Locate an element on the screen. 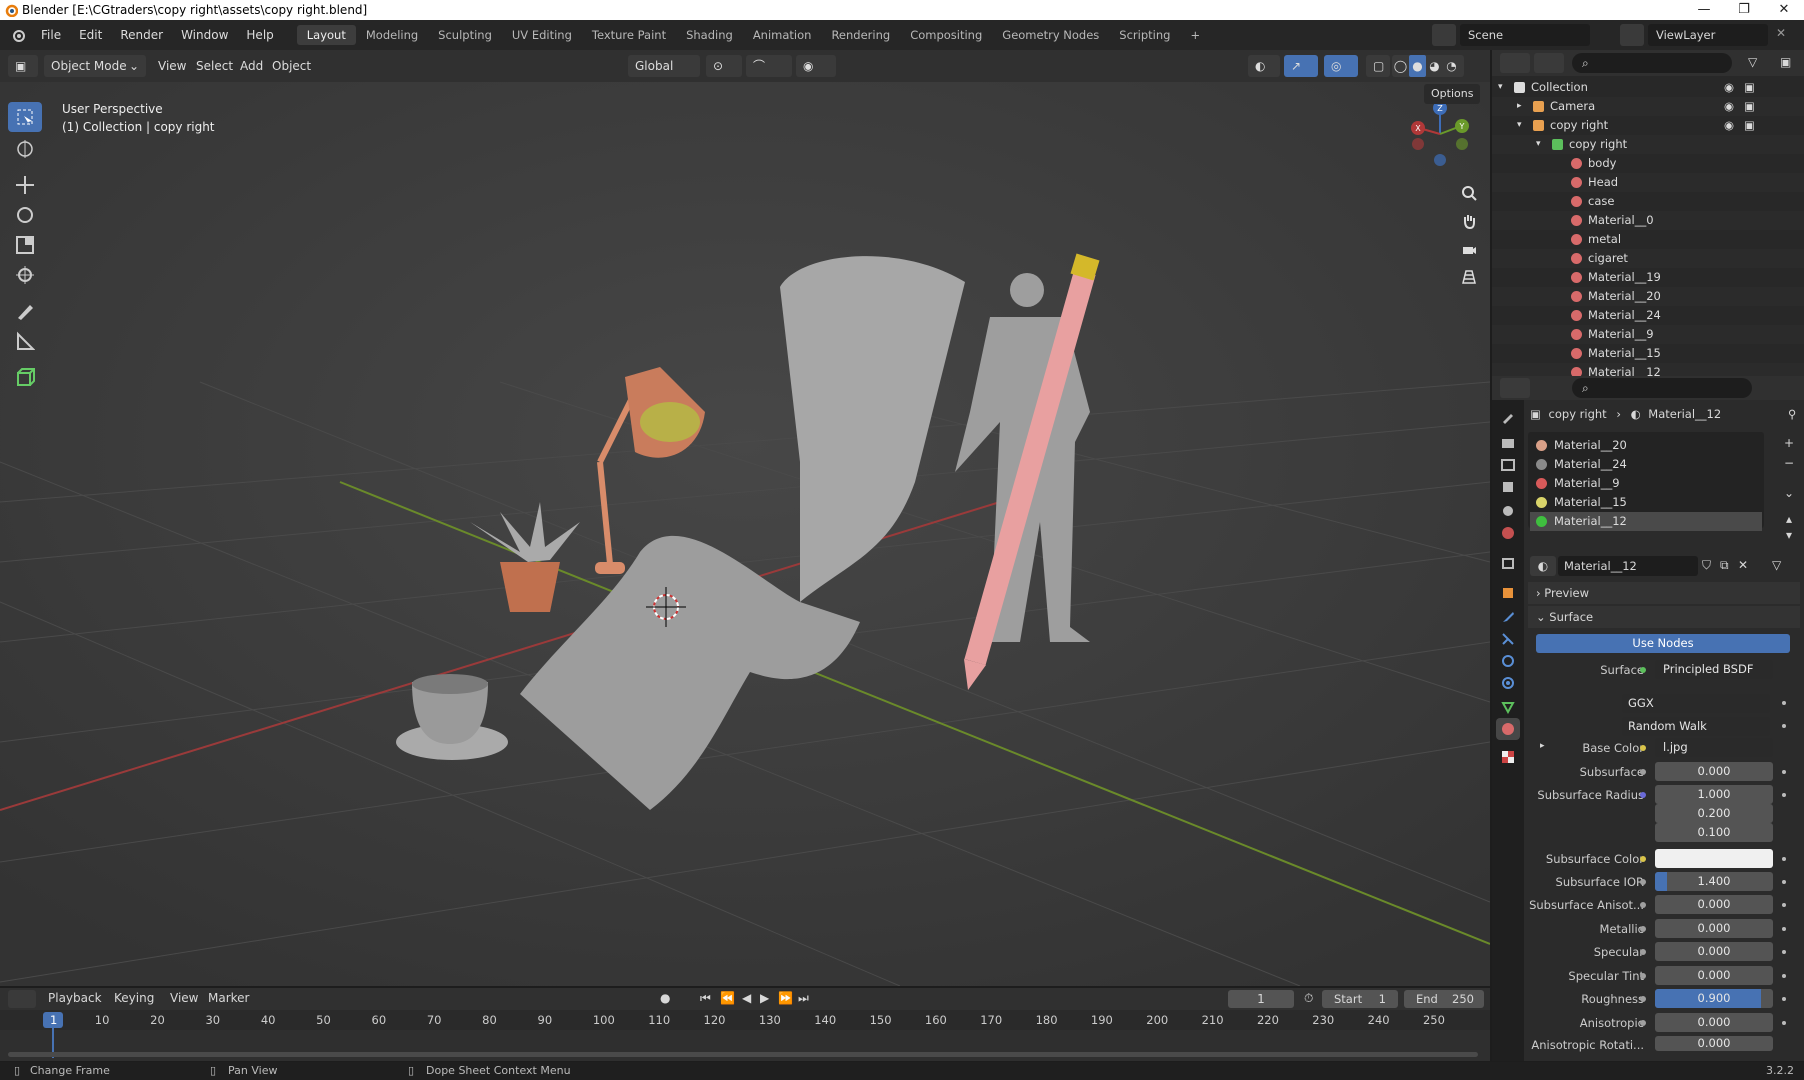  mode-dropdown: Object Mode ⌄ is located at coordinates (95, 66).